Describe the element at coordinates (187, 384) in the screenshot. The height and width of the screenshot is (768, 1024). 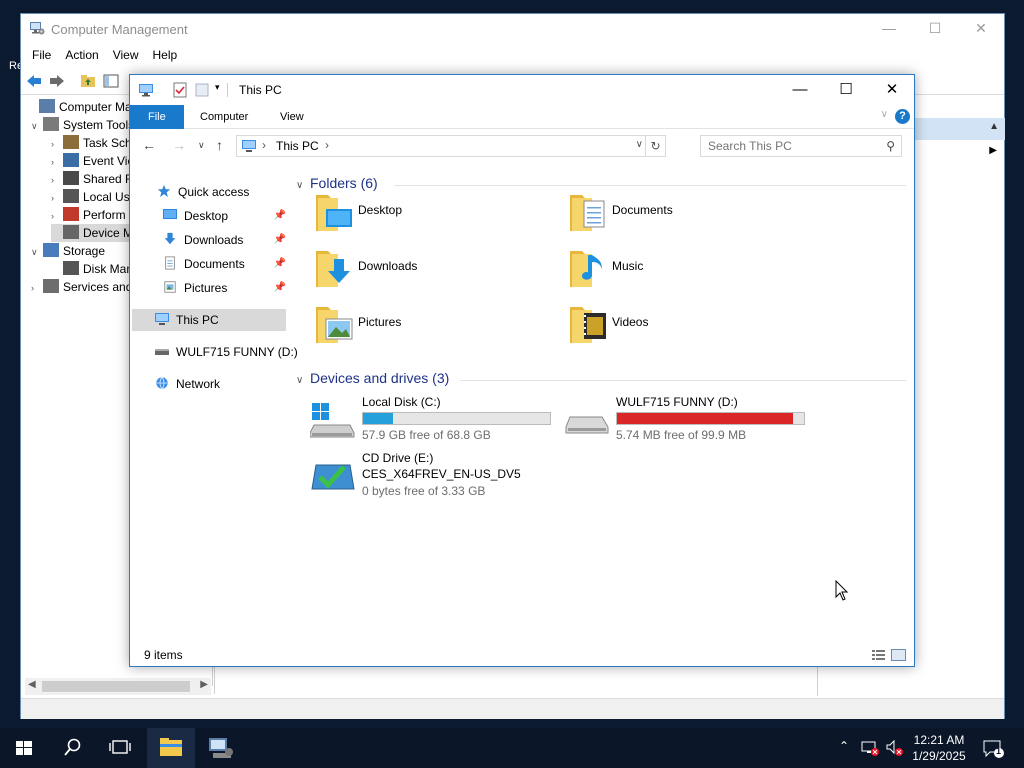
I see `nav-item-network: Network` at that location.